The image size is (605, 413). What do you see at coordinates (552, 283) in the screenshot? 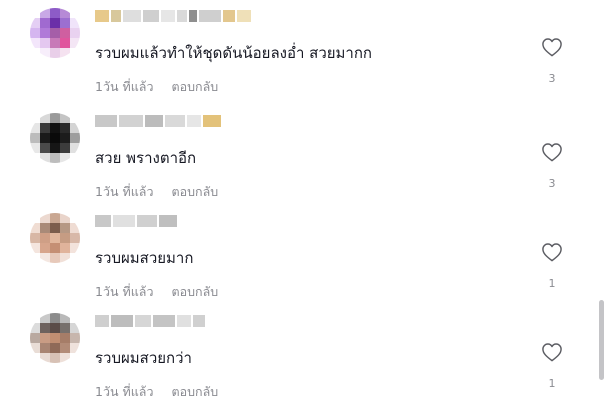
I see `like-count: 1` at bounding box center [552, 283].